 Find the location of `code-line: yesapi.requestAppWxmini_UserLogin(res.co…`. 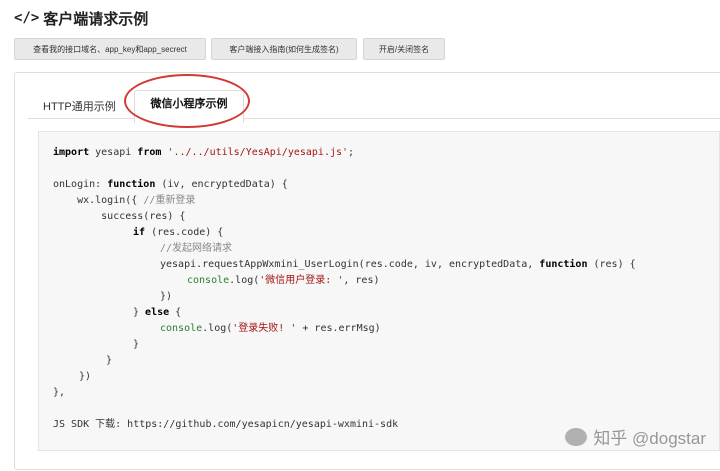

code-line: yesapi.requestAppWxmini_UserLogin(res.co… is located at coordinates (398, 264).